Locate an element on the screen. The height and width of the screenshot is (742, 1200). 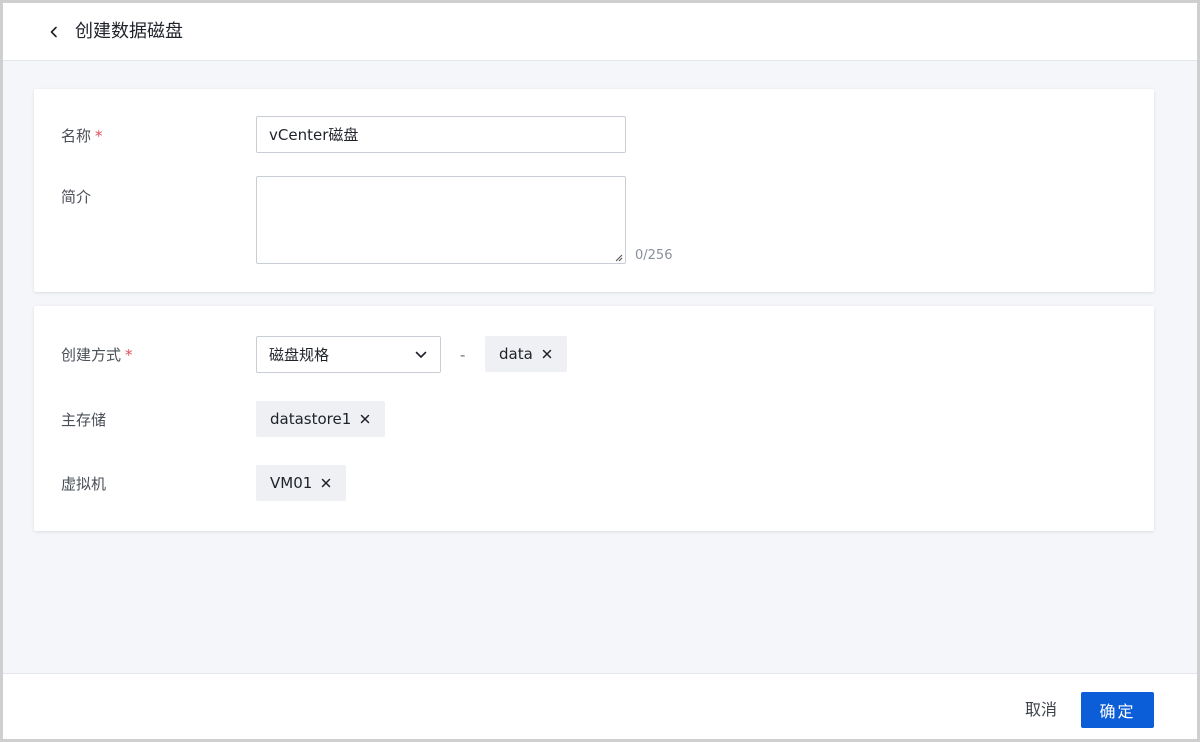
cancel-button: 取消 is located at coordinates (1041, 710).